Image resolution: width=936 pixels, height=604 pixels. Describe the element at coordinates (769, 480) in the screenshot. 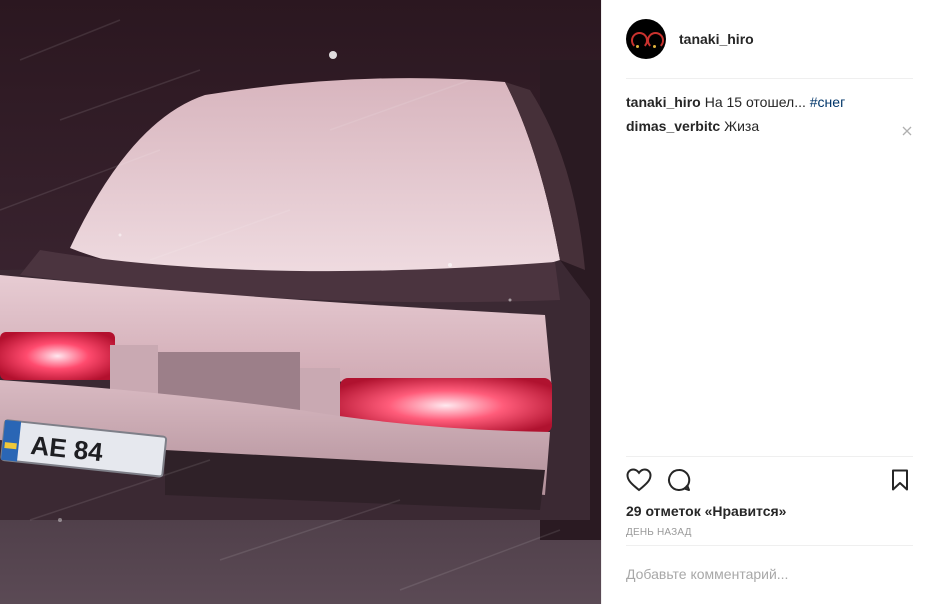

I see `action-icons` at that location.